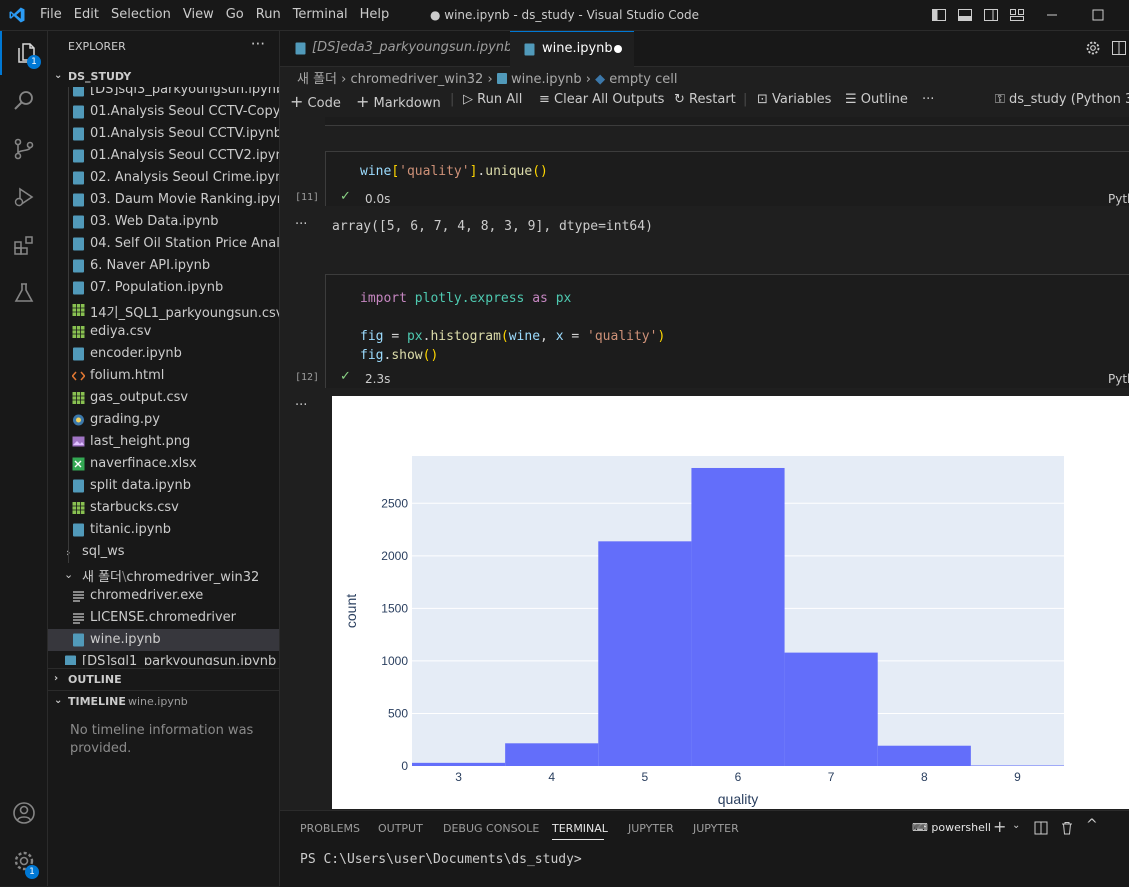 The image size is (1129, 887). I want to click on tab-eda3: [DS]eda3_parkyoungsun.ipynb, so click(396, 48).